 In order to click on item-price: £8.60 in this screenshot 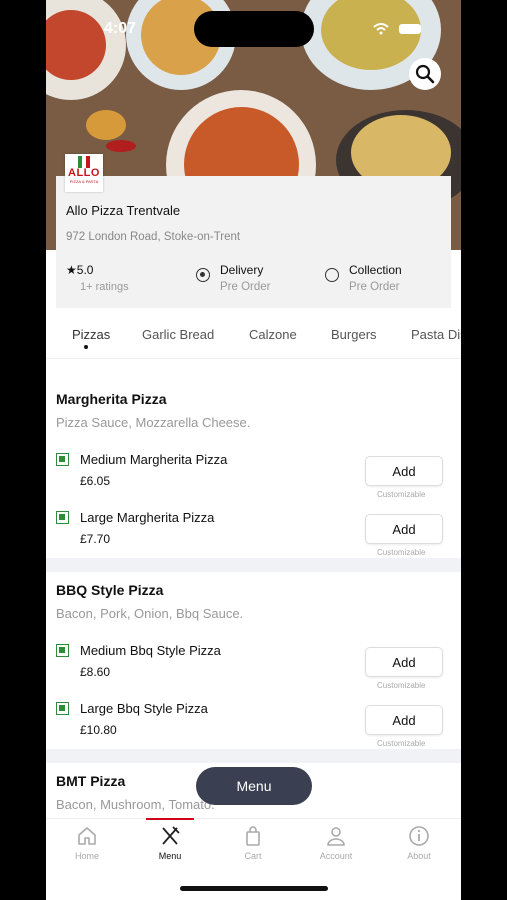, I will do `click(95, 672)`.